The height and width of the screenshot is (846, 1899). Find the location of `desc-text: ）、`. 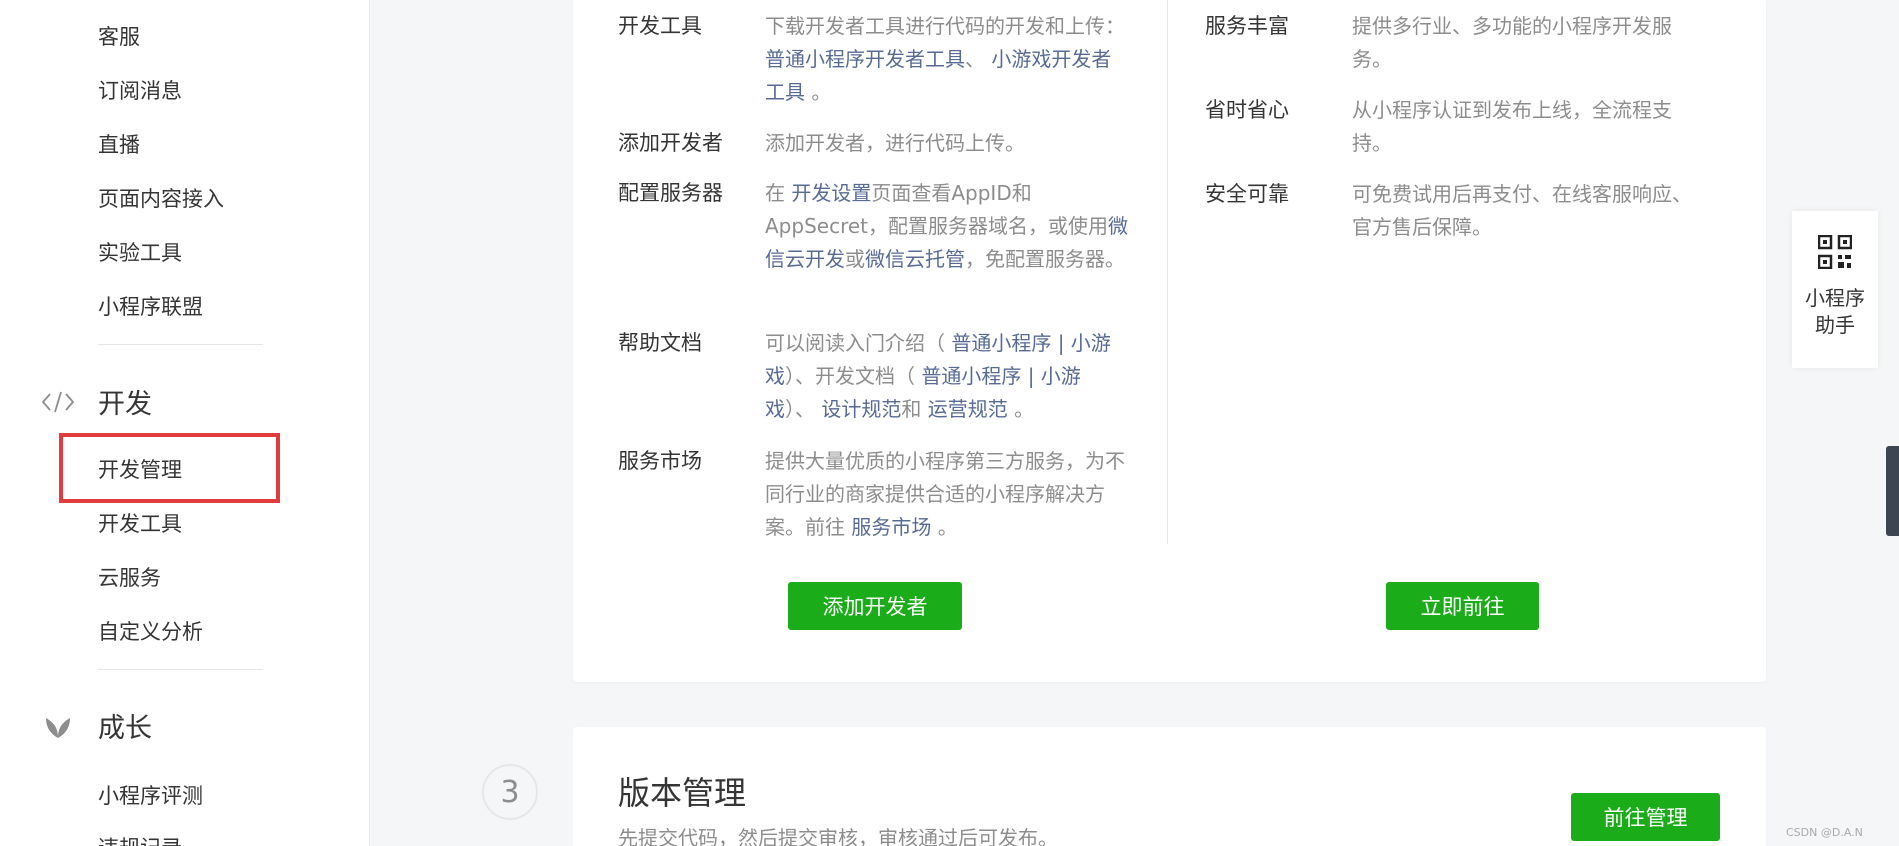

desc-text: ）、 is located at coordinates (803, 409).